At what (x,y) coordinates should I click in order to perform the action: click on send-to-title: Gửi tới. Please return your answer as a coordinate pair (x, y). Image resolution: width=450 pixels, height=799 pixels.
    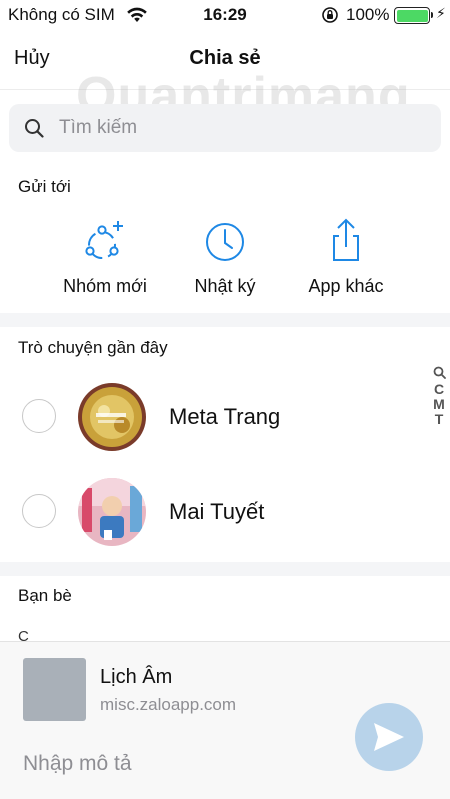
    Looking at the image, I should click on (44, 186).